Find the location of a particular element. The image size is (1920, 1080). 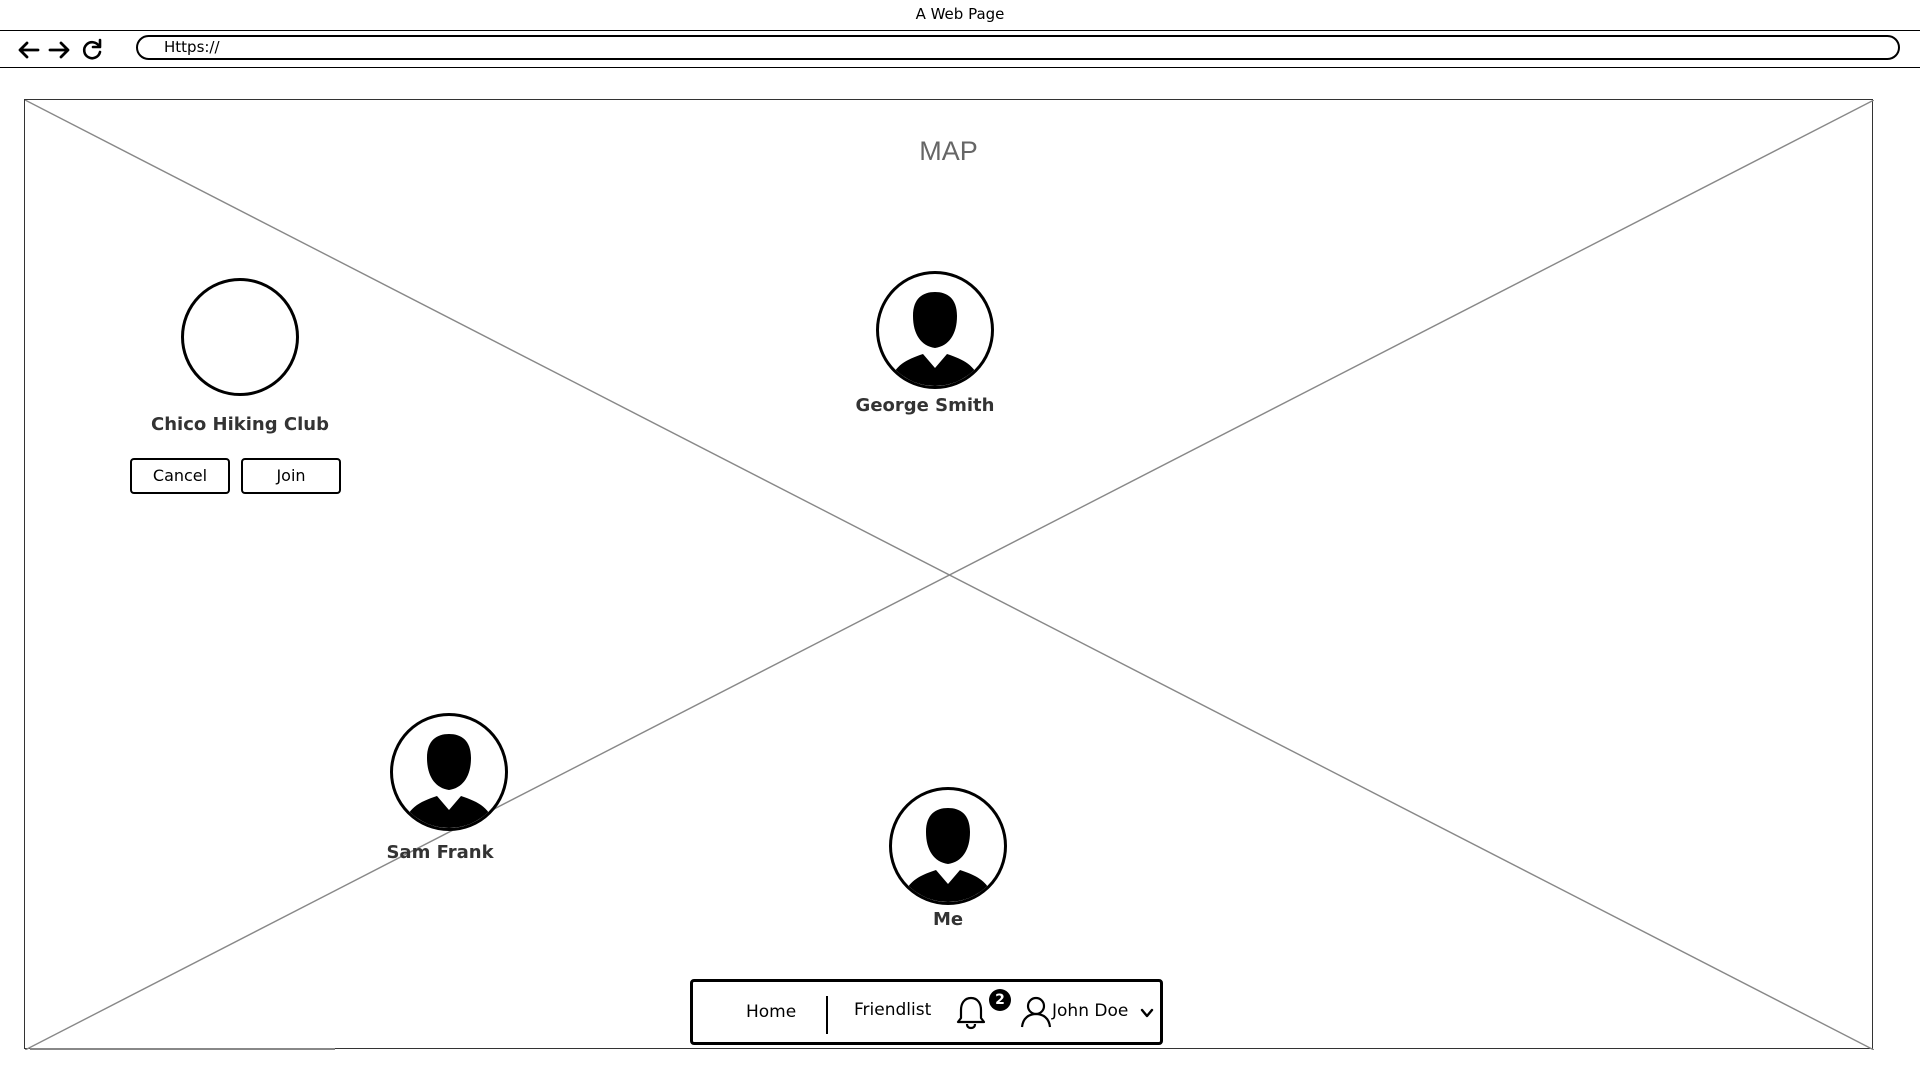

person-avatar-sam-frank is located at coordinates (449, 772).